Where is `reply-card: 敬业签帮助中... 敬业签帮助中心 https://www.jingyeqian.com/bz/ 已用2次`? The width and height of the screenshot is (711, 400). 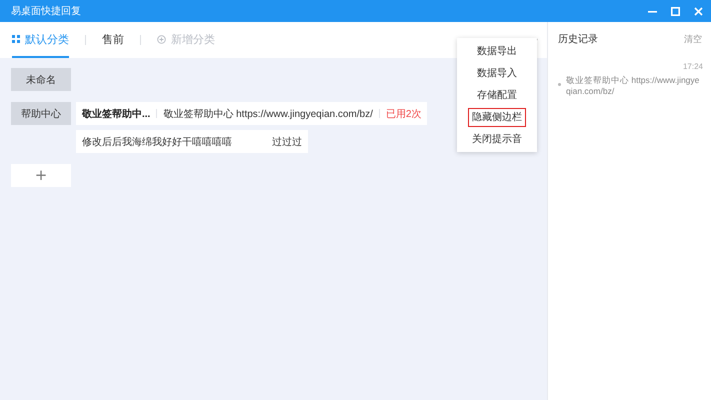
reply-card: 敬业签帮助中... 敬业签帮助中心 https://www.jingyeqian.com/bz/ 已用2次 is located at coordinates (252, 113).